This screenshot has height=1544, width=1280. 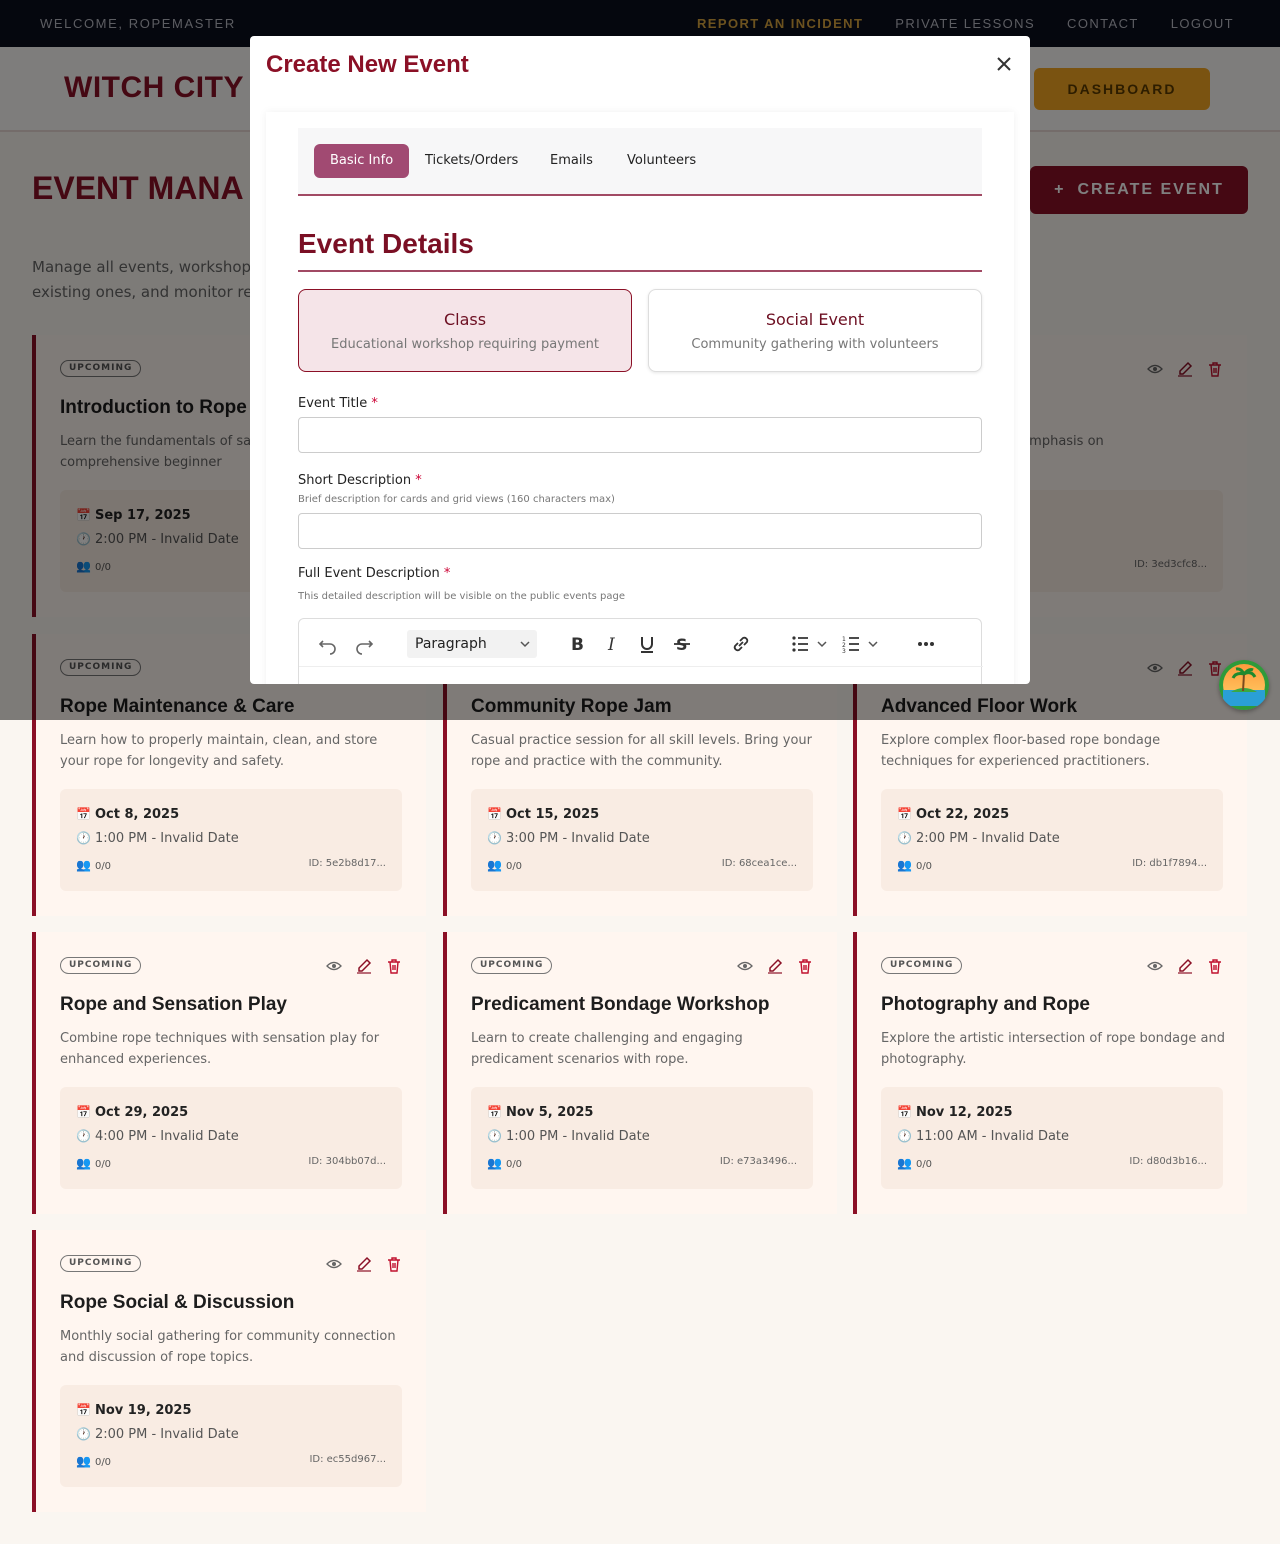 What do you see at coordinates (177, 1303) in the screenshot?
I see `event-title: Rope Social & Discussion` at bounding box center [177, 1303].